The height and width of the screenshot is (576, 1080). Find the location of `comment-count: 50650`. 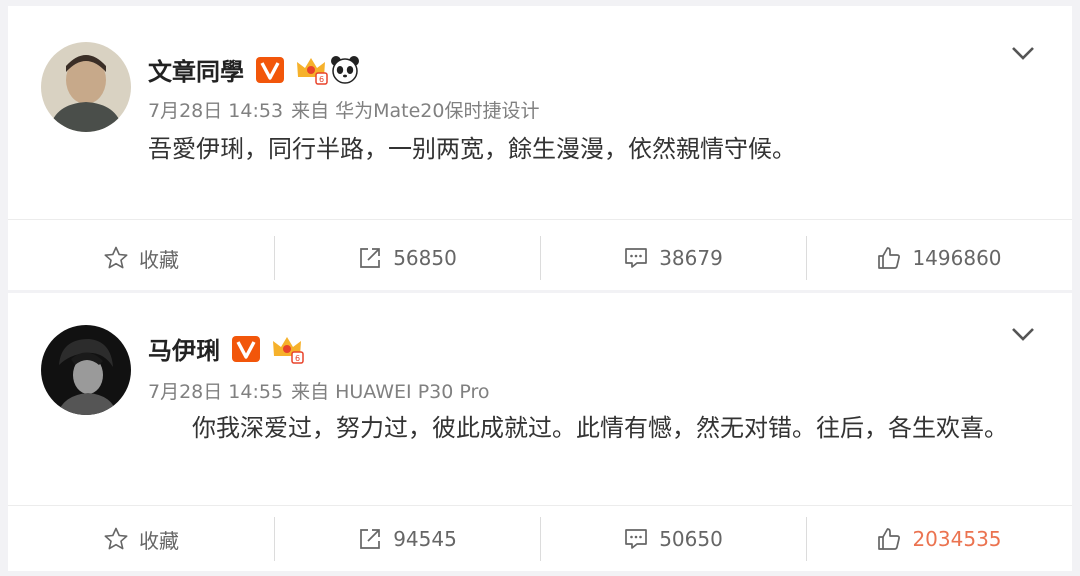

comment-count: 50650 is located at coordinates (691, 539).